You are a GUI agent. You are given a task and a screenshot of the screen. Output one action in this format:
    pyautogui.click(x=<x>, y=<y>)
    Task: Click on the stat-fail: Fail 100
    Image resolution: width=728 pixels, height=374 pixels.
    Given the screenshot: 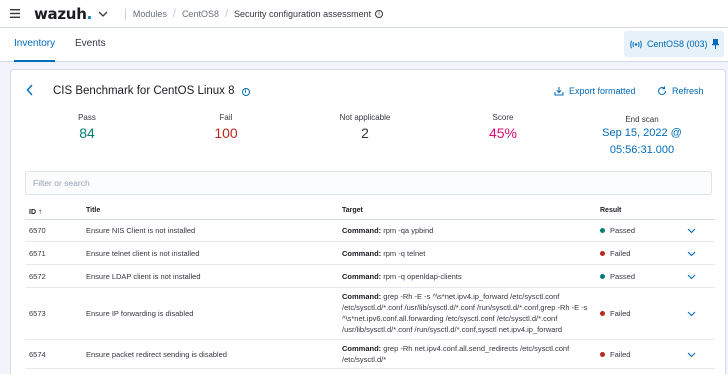 What is the action you would take?
    pyautogui.click(x=226, y=127)
    